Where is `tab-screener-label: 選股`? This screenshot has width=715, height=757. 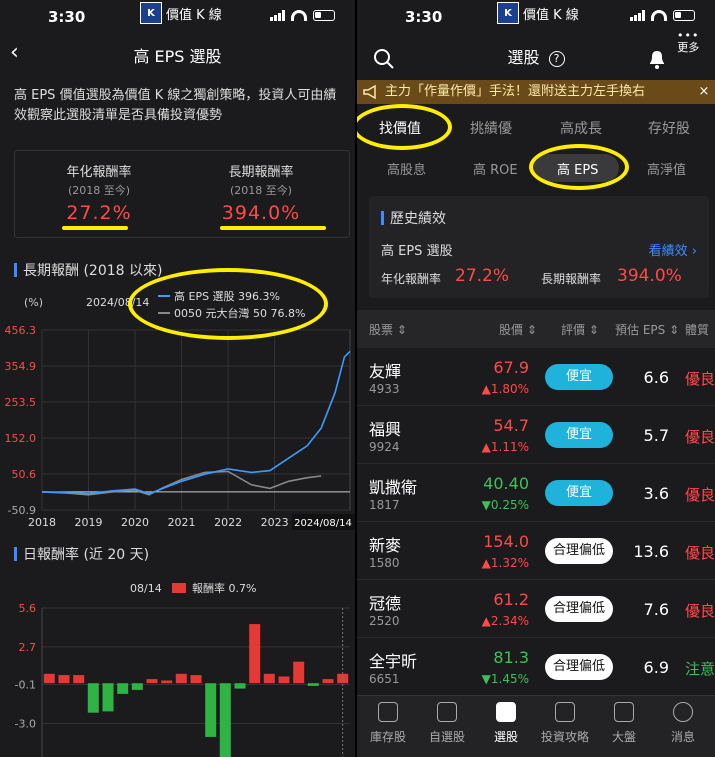
tab-screener-label: 選股 is located at coordinates (505, 737).